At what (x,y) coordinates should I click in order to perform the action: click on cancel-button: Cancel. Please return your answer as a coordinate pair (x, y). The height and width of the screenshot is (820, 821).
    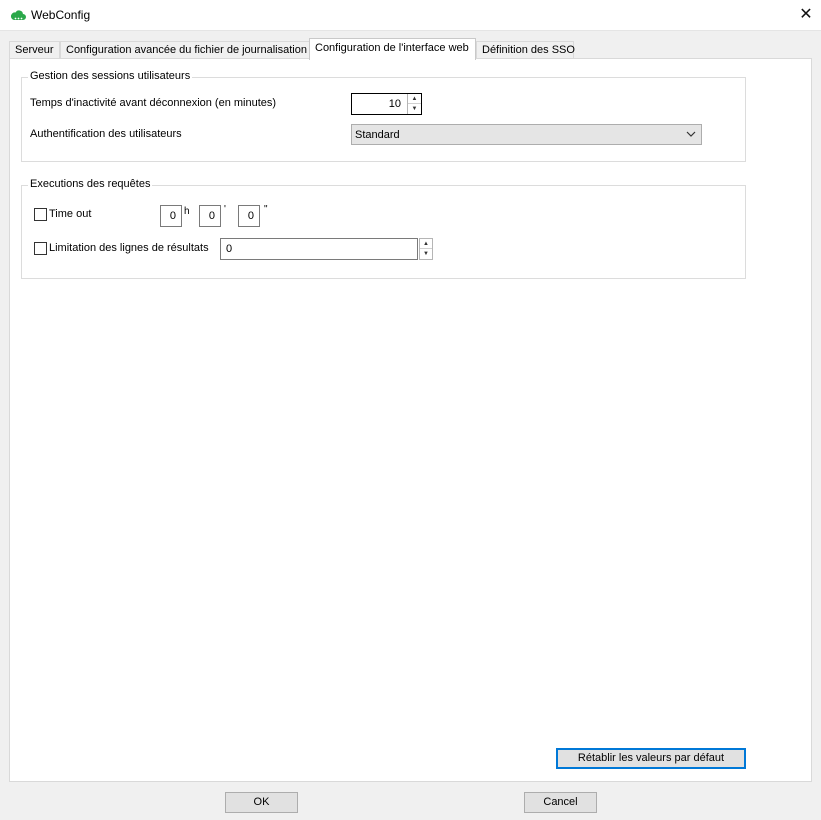
    Looking at the image, I should click on (560, 802).